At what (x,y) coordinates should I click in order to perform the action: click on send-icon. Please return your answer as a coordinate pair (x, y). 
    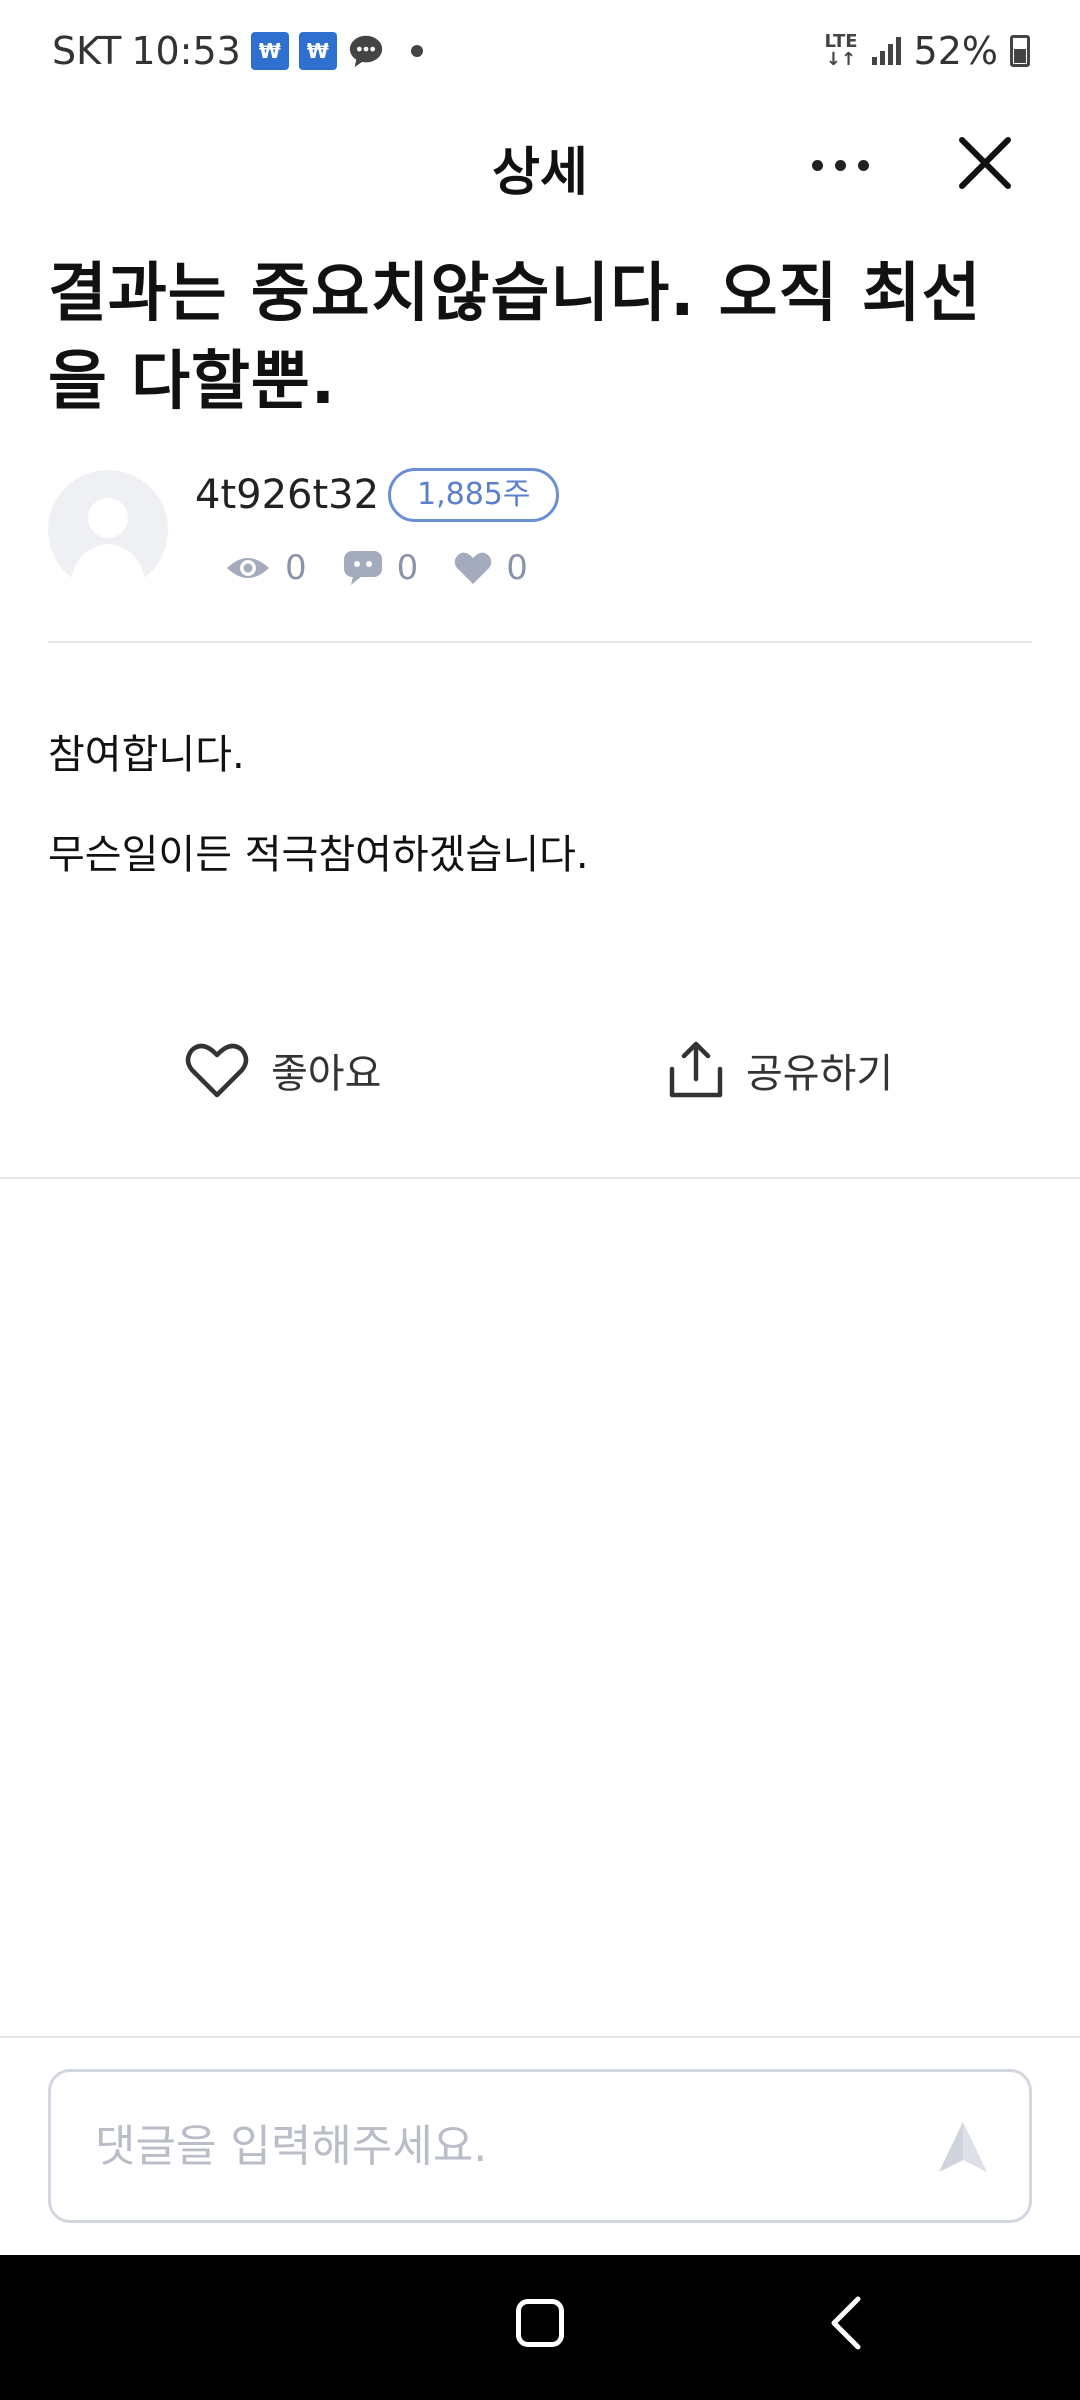
    Looking at the image, I should click on (963, 2147).